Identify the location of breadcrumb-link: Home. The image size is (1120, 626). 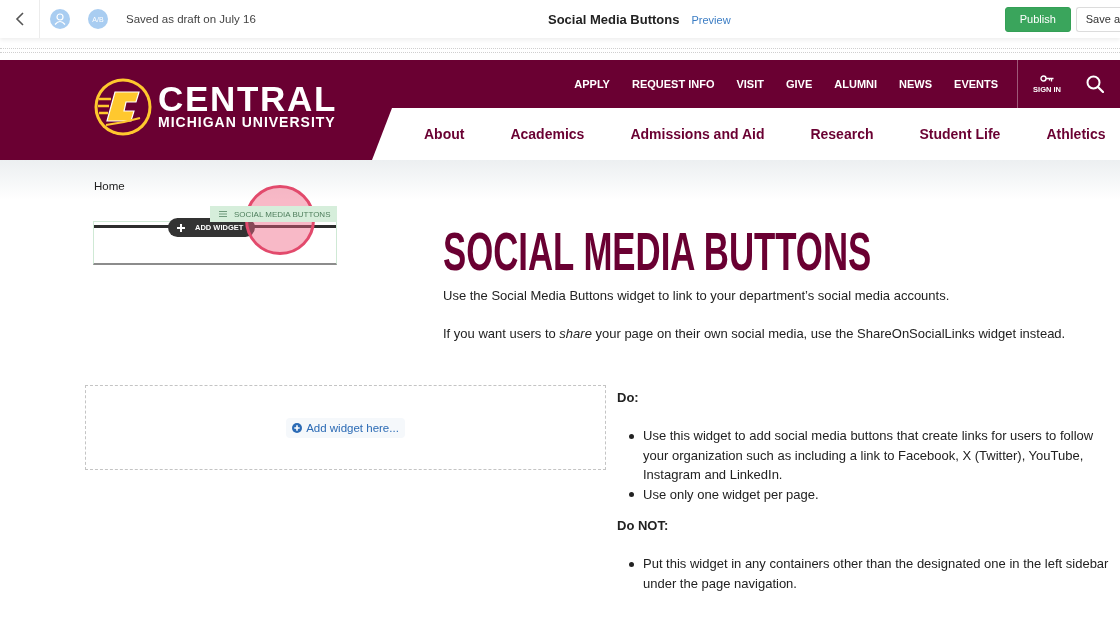
(109, 186).